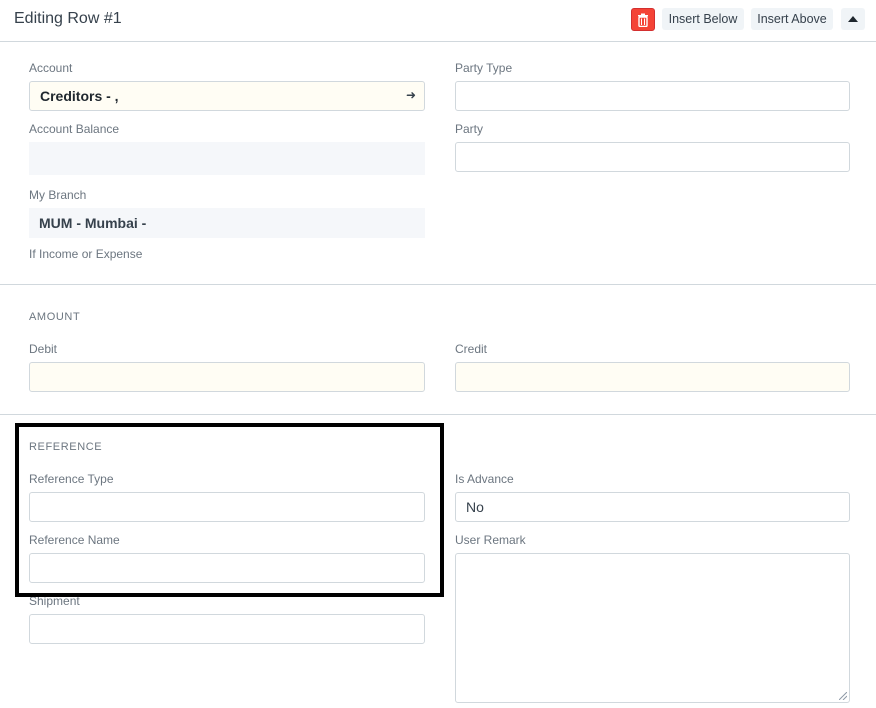 The height and width of the screenshot is (708, 876). I want to click on account-balance-value, so click(227, 158).